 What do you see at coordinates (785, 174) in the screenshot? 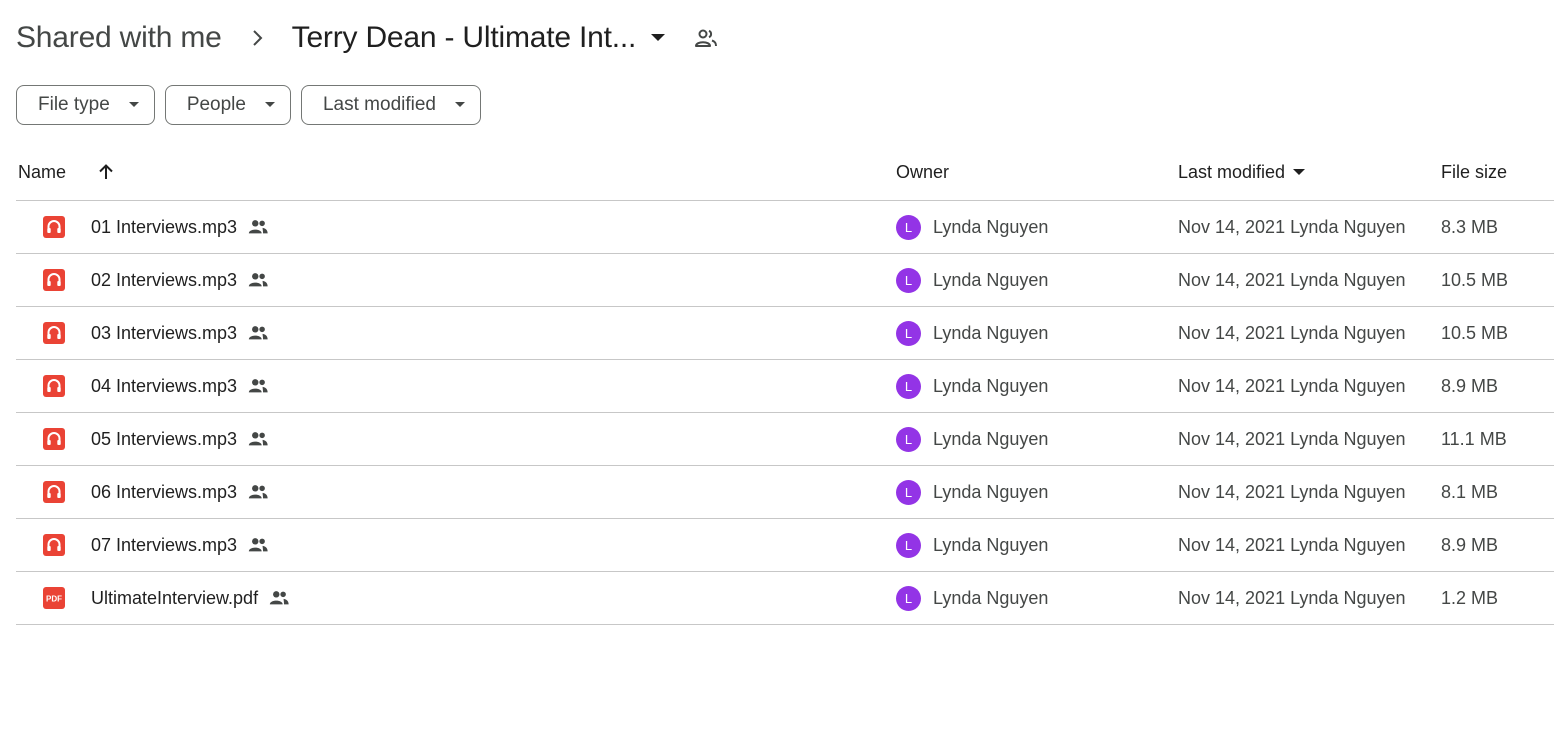
I see `table-header: Name Owner Last modified File size` at bounding box center [785, 174].